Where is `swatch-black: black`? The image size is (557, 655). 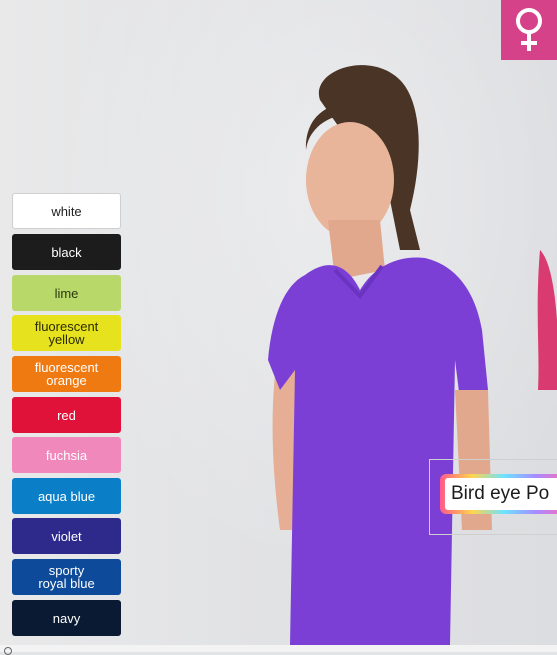
swatch-black: black is located at coordinates (66, 252).